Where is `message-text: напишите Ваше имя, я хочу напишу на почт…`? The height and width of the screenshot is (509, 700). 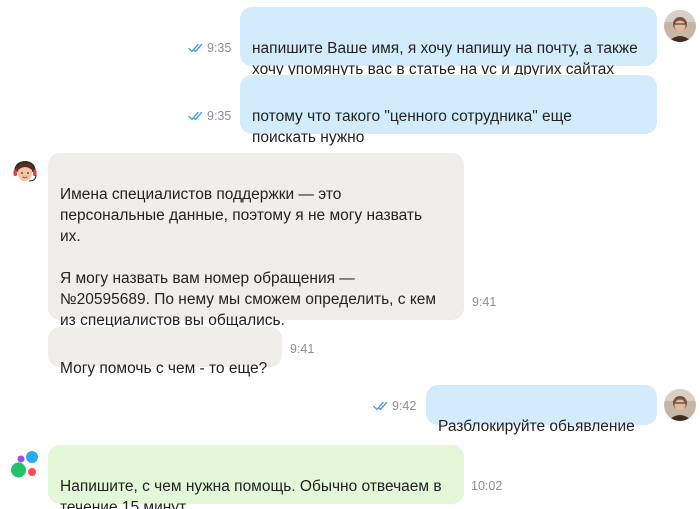
message-text: напишите Ваше имя, я хочу напишу на почт… is located at coordinates (445, 59).